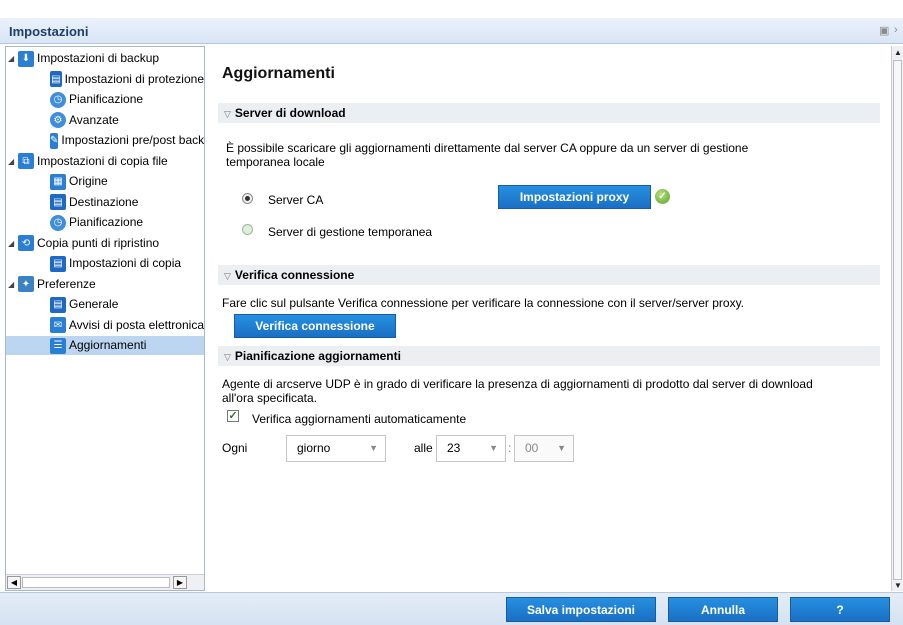  What do you see at coordinates (581, 609) in the screenshot?
I see `save-settings-button: Salva impostazioni` at bounding box center [581, 609].